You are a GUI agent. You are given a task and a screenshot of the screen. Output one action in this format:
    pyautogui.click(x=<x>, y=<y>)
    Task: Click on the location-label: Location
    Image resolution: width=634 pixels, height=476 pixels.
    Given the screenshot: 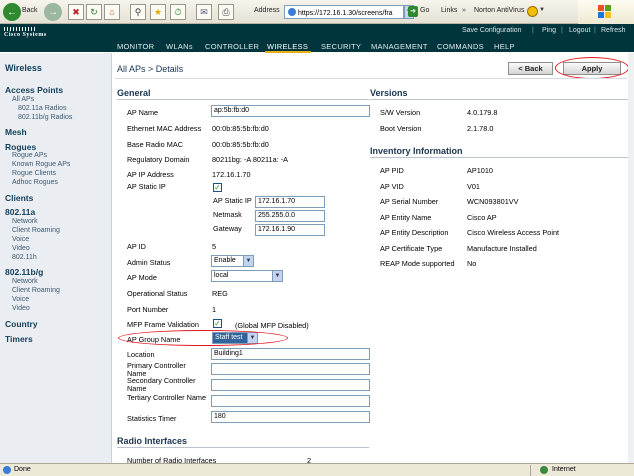 What is the action you would take?
    pyautogui.click(x=141, y=354)
    